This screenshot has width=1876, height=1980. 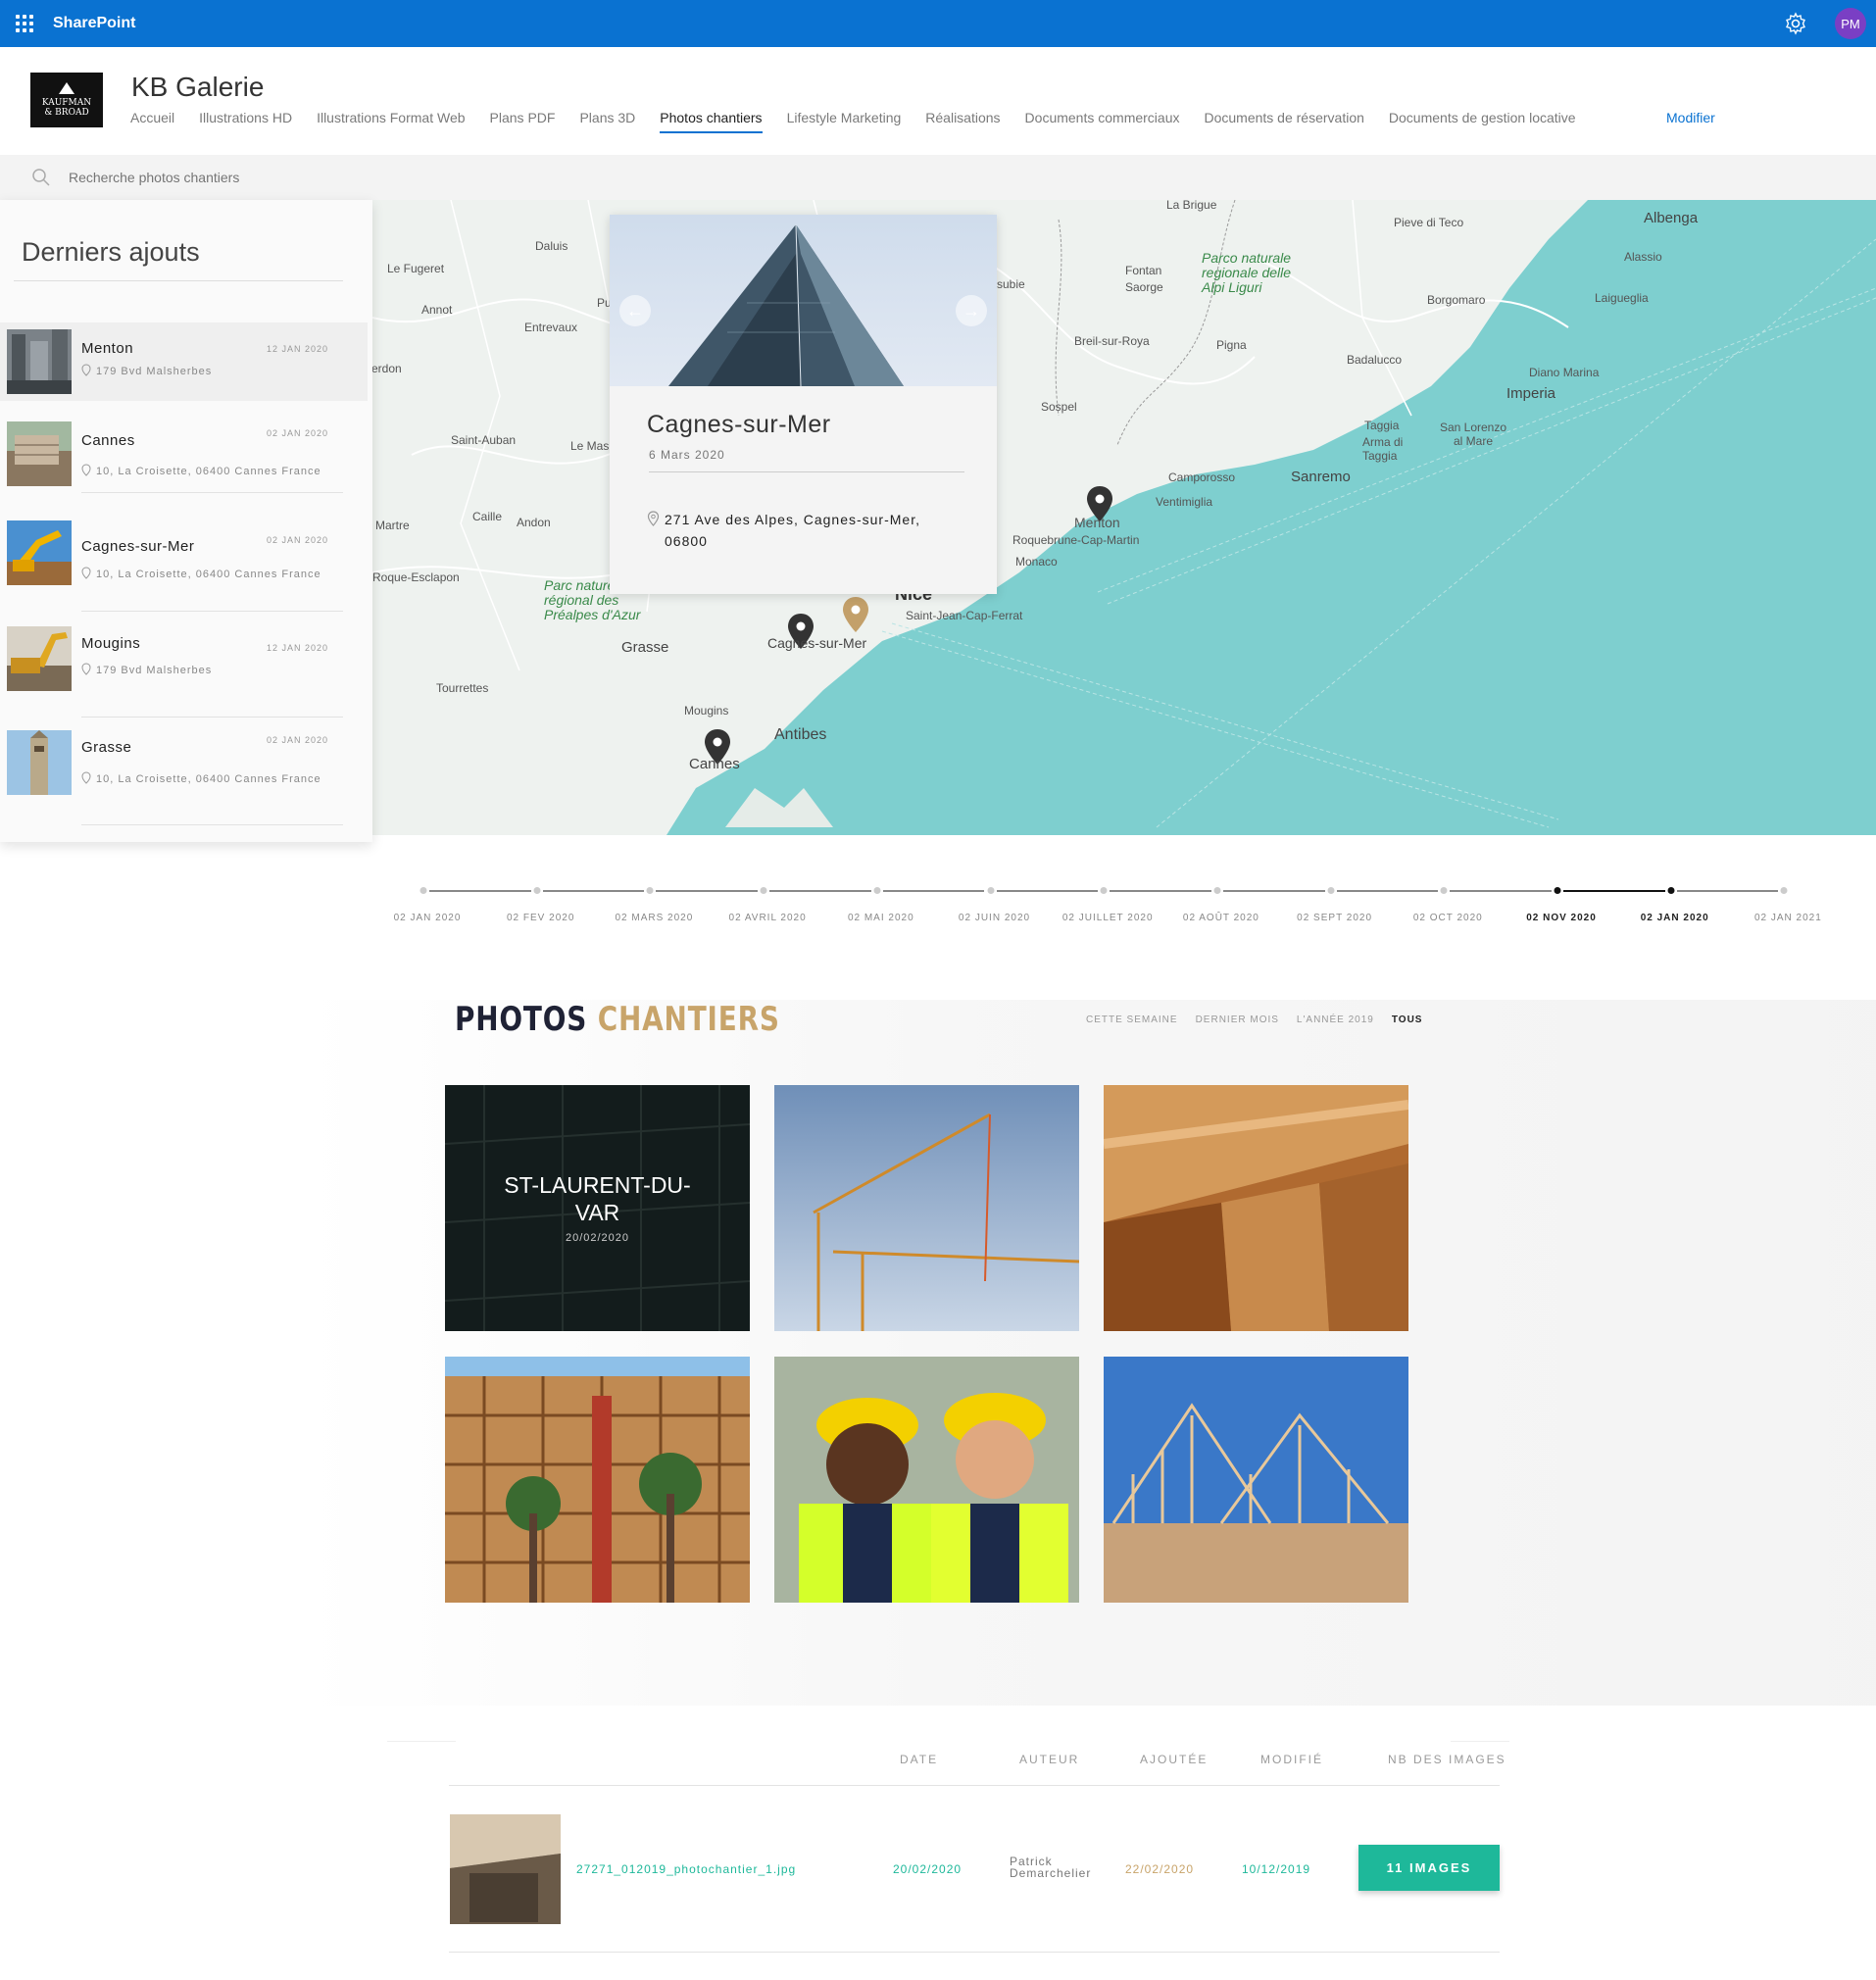 I want to click on nav-illustrations-web: Illustrations Format Web, so click(x=391, y=121).